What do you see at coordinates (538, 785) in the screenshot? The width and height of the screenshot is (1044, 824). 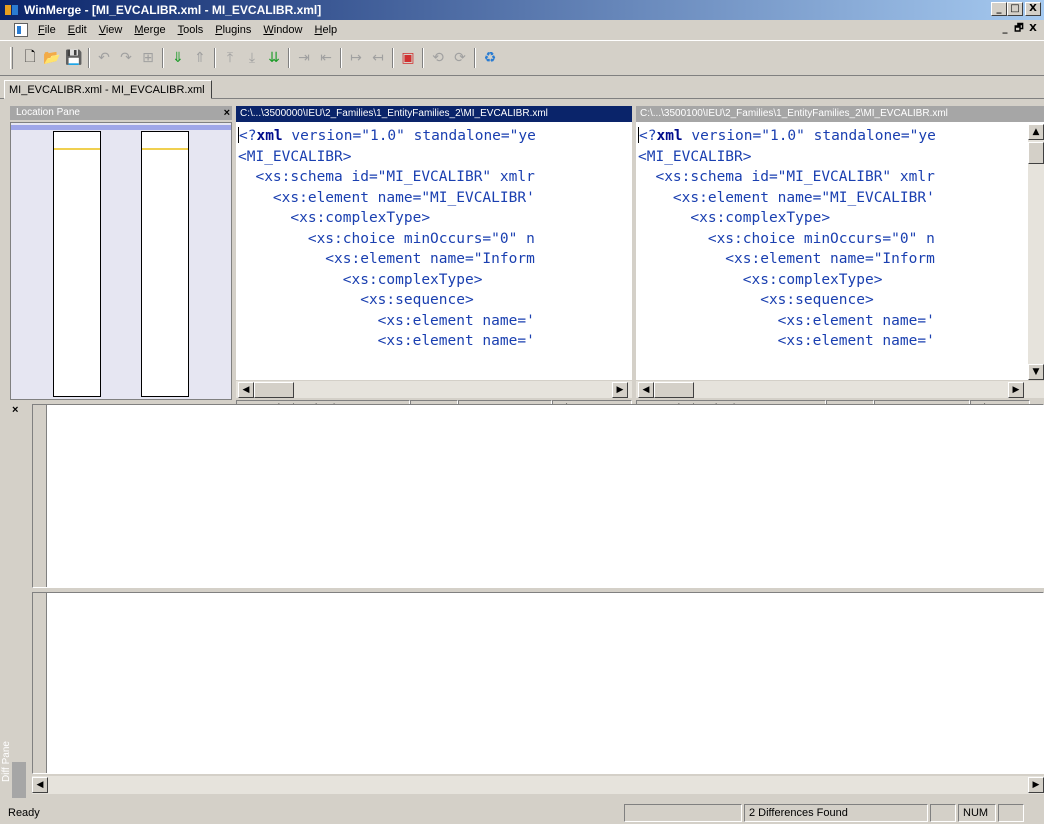 I see `diff-horizontal-scrollbar: ◀ ▶` at bounding box center [538, 785].